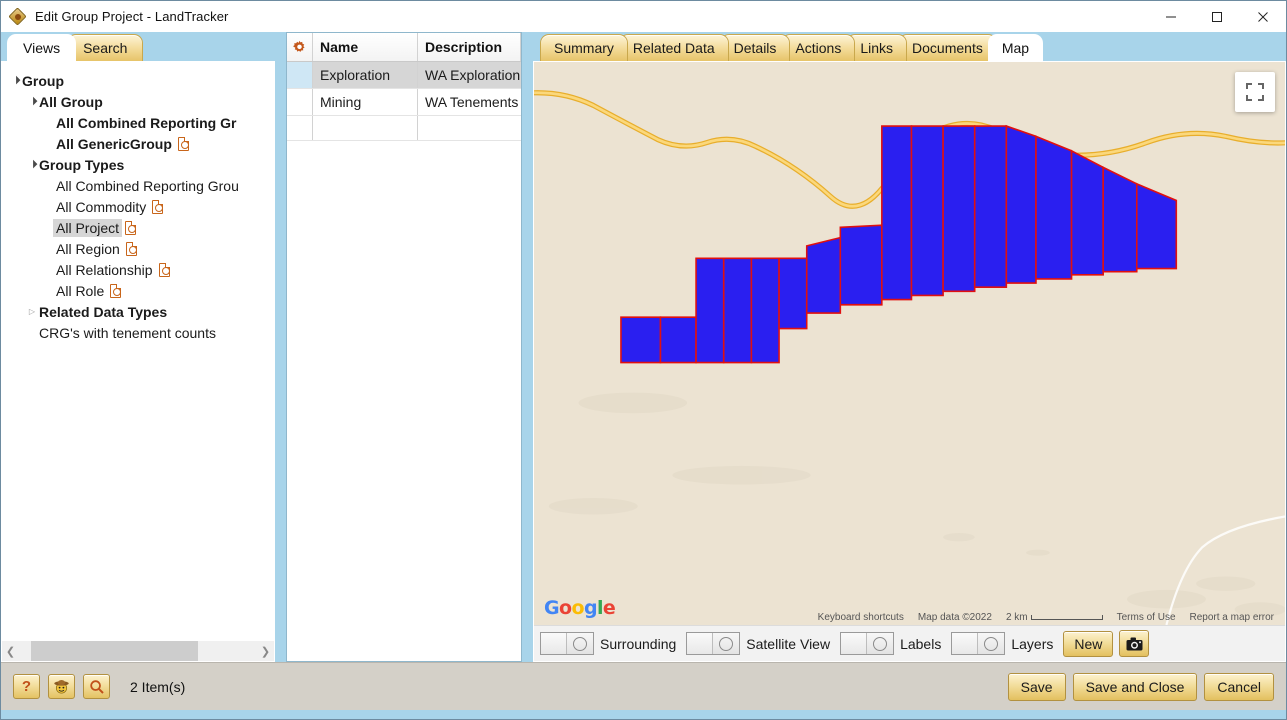  I want to click on tab-label: Details, so click(755, 48).